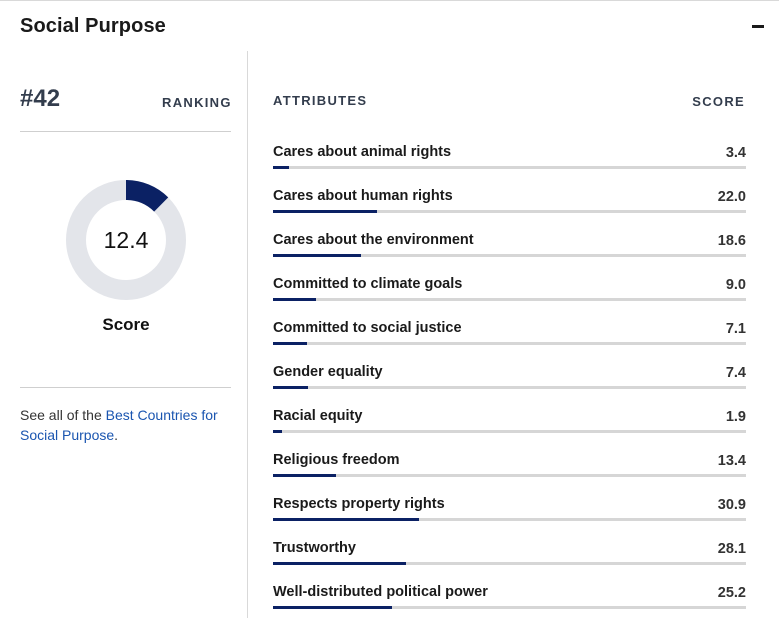 The height and width of the screenshot is (626, 779). What do you see at coordinates (363, 196) in the screenshot?
I see `attribute-label: Cares about human rights` at bounding box center [363, 196].